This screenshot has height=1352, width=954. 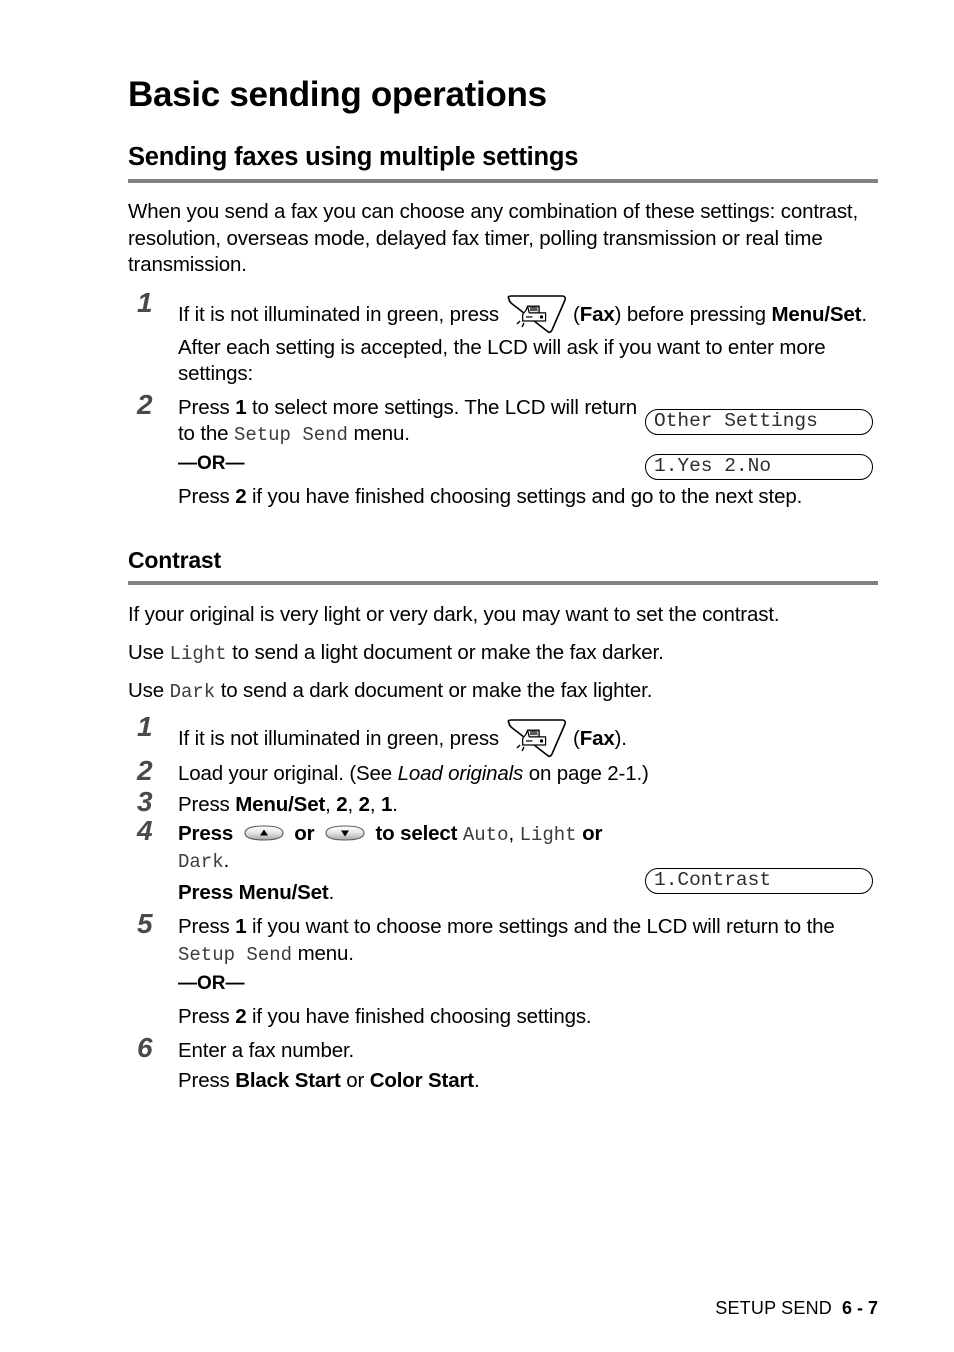 I want to click on color-start-key-label: Color Start, so click(x=421, y=1080).